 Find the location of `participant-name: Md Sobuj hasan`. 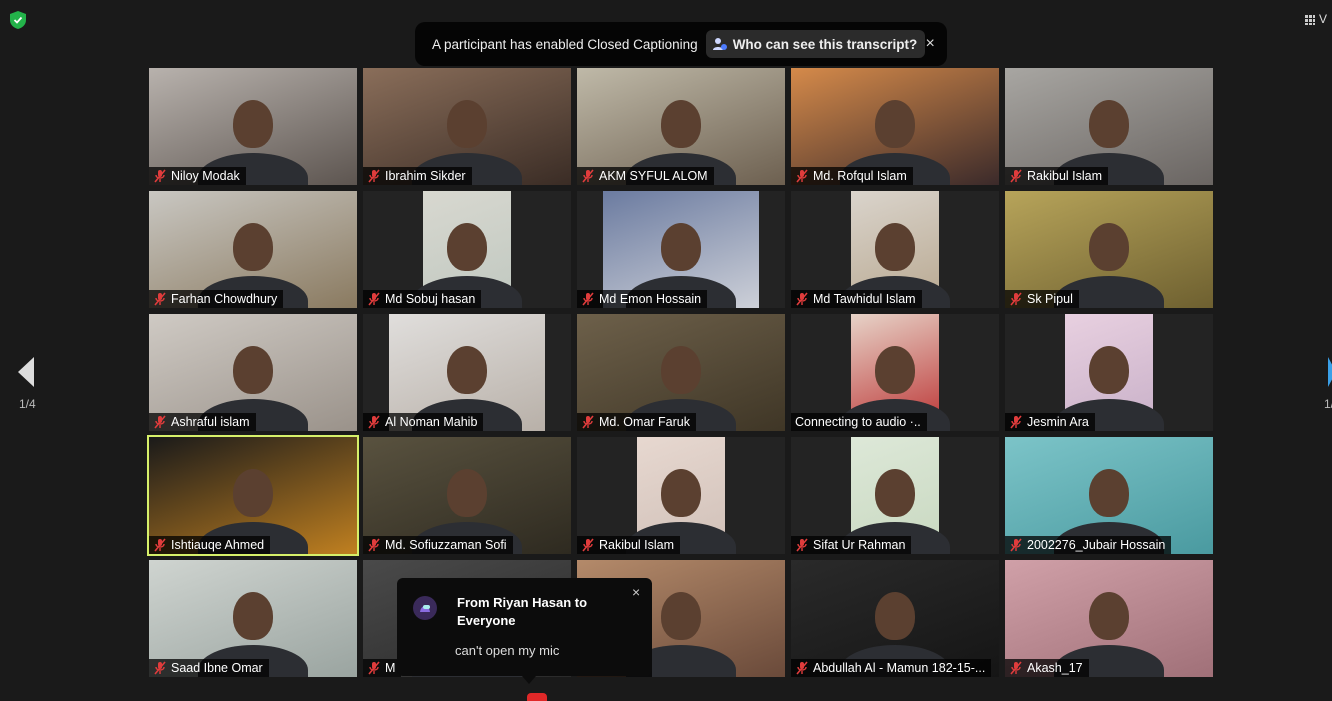

participant-name: Md Sobuj hasan is located at coordinates (430, 299).